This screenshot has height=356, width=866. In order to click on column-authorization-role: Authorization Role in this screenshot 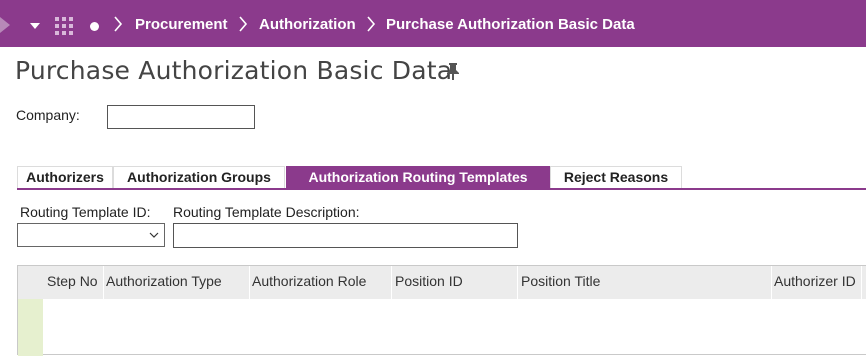, I will do `click(309, 282)`.